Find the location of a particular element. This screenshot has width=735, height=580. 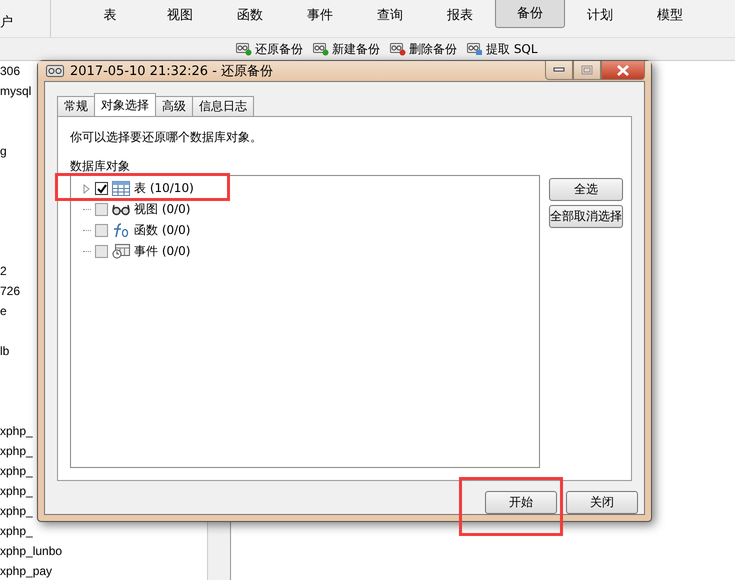

function-icon is located at coordinates (121, 230).